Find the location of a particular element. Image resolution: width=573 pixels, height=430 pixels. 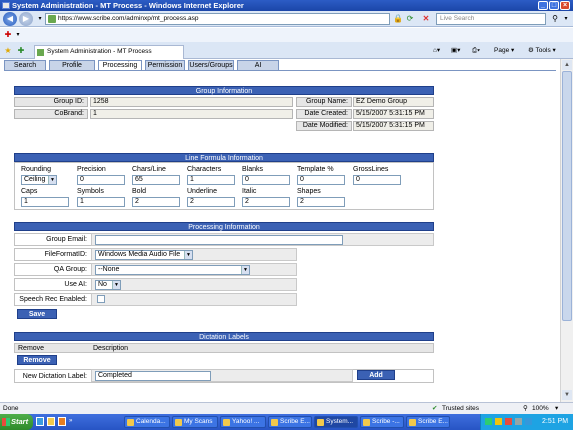

taskbar-item-label: My Scans is located at coordinates (198, 421).